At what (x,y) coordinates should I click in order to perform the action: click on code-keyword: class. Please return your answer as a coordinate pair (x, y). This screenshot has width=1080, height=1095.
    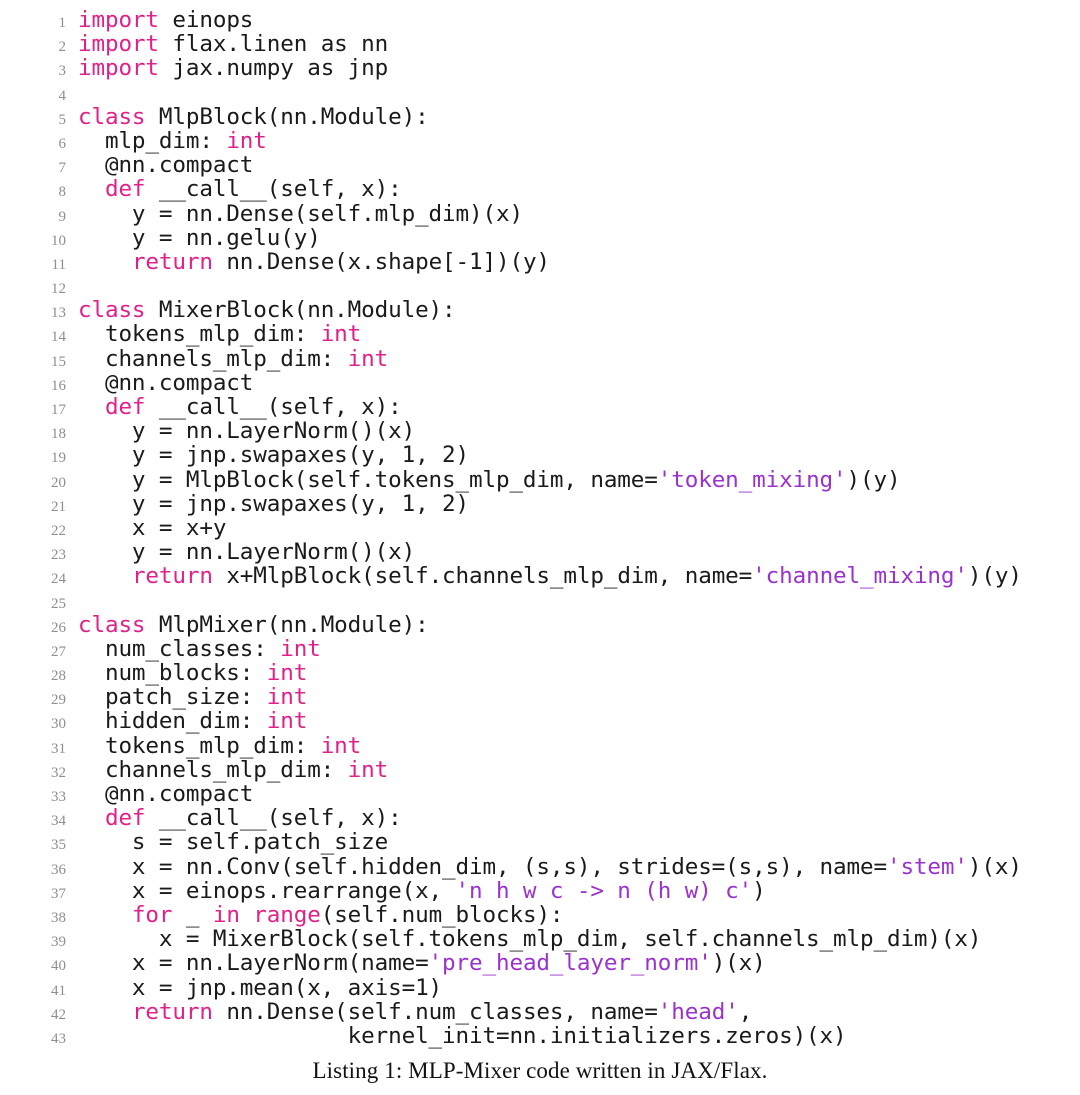
    Looking at the image, I should click on (112, 310).